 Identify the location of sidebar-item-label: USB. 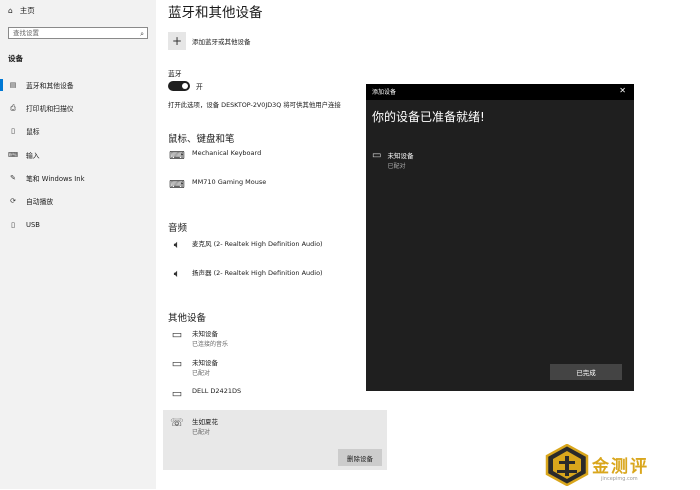
(33, 225).